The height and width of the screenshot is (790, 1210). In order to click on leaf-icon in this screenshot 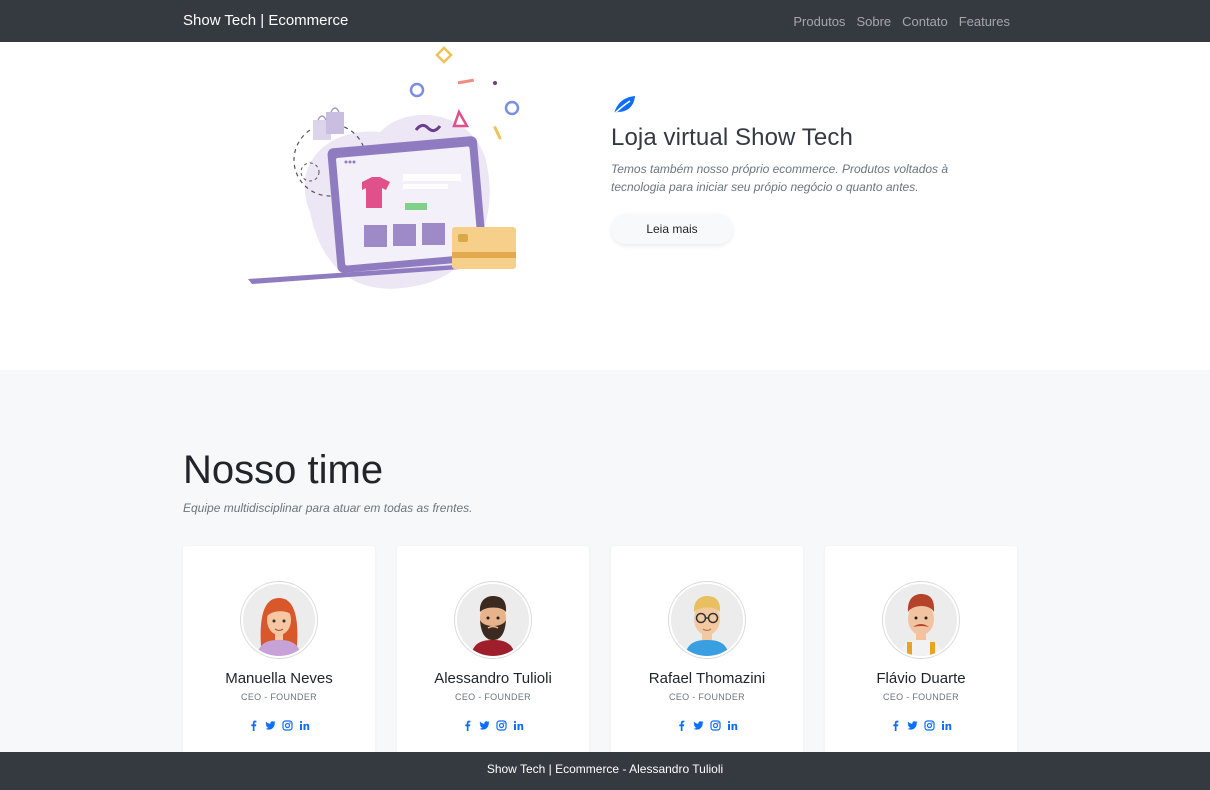, I will do `click(623, 106)`.